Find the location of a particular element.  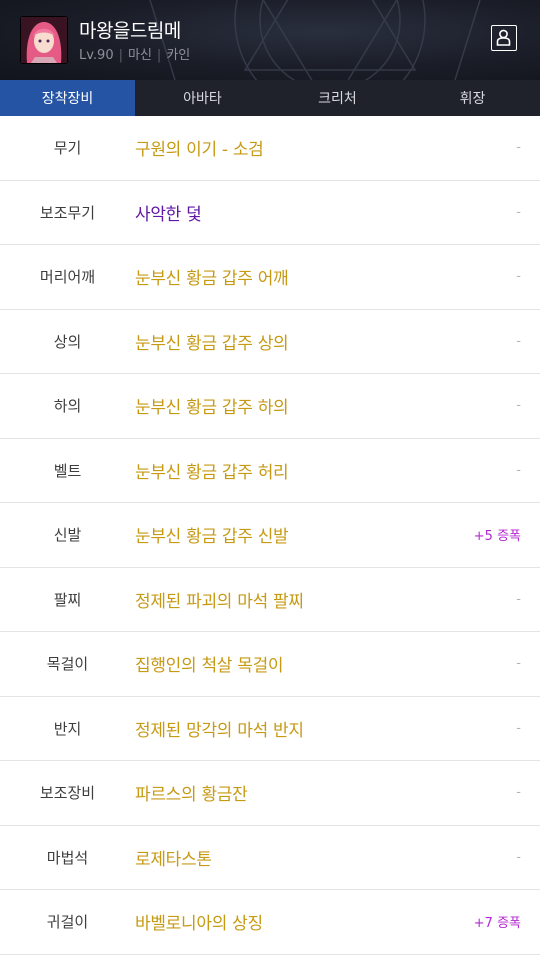

slot-label: 신발 is located at coordinates (67, 535).